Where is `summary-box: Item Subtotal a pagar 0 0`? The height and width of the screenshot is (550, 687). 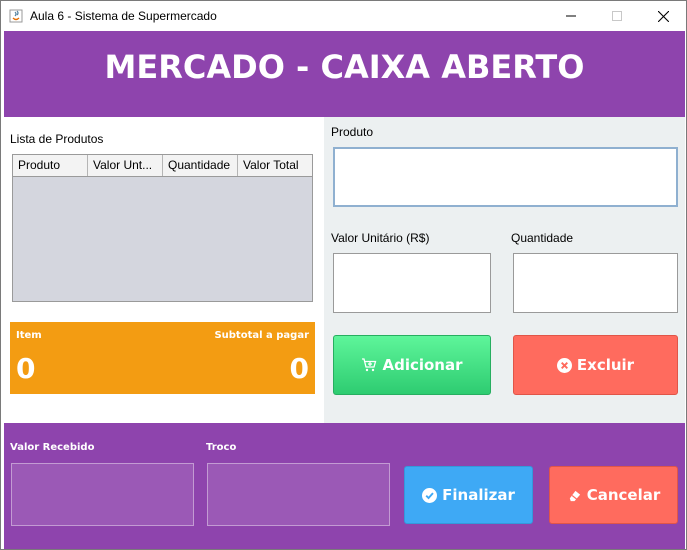
summary-box: Item Subtotal a pagar 0 0 is located at coordinates (162, 358).